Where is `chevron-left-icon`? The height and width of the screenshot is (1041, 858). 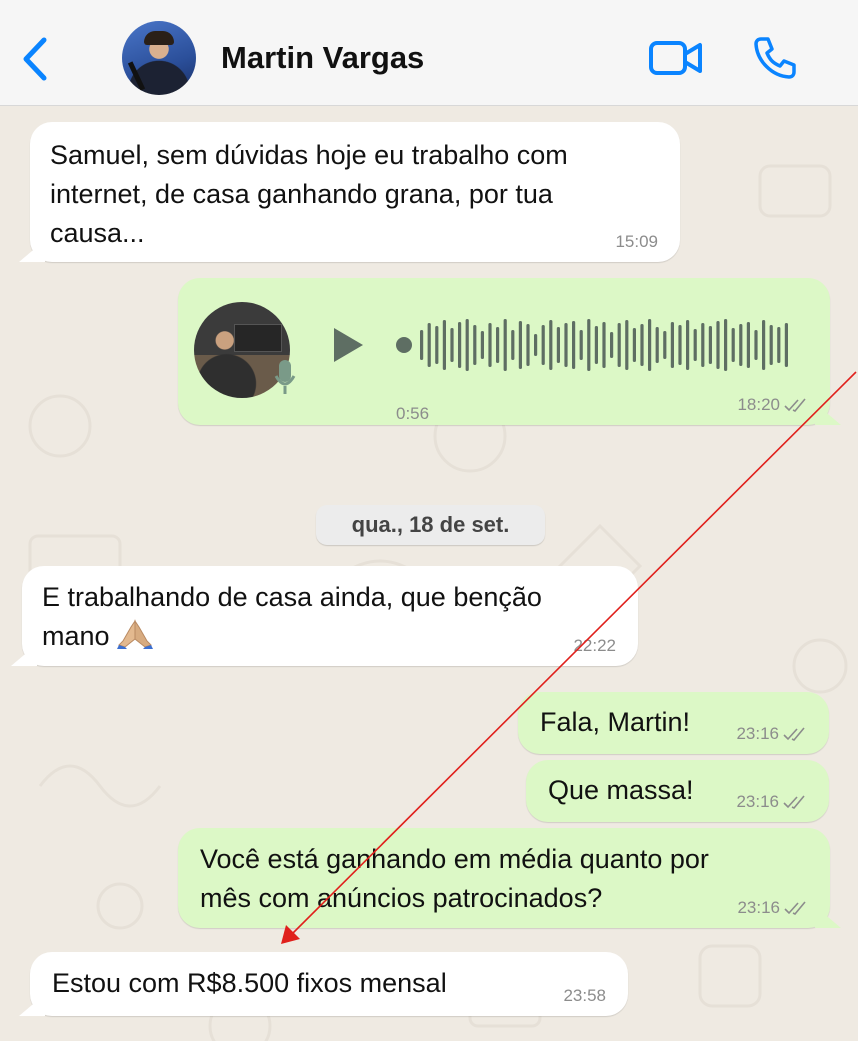 chevron-left-icon is located at coordinates (35, 59).